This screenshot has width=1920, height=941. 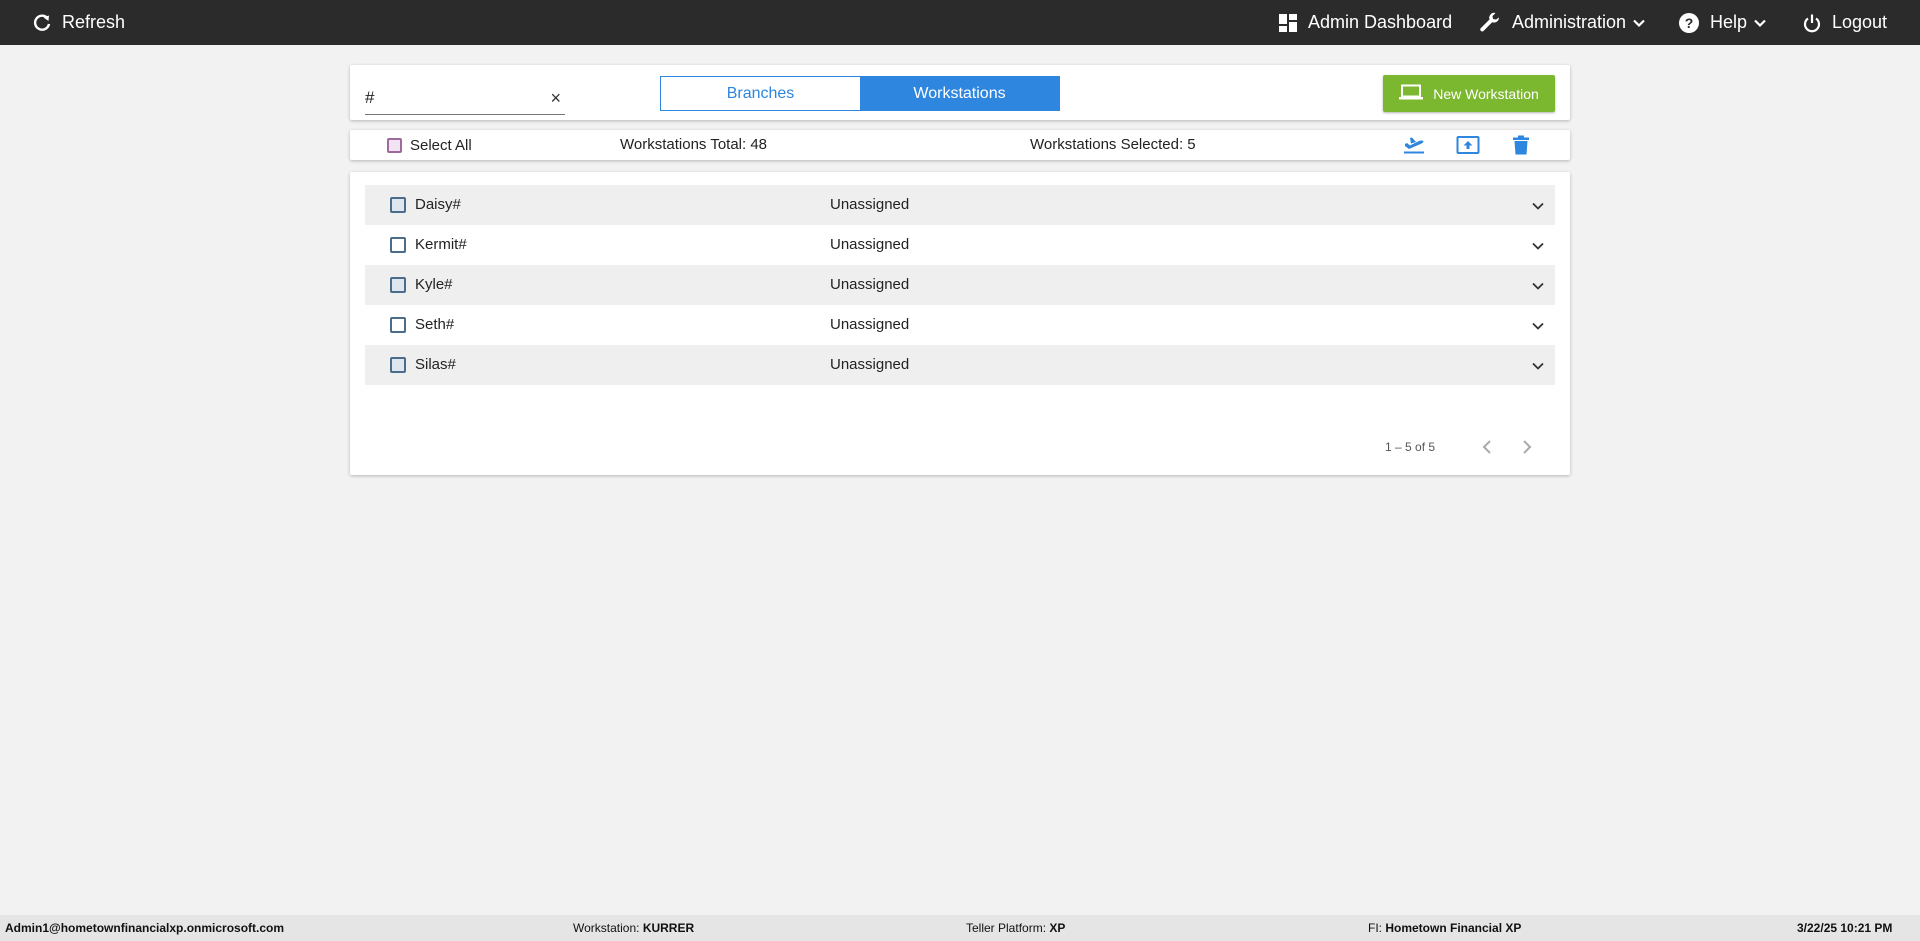 What do you see at coordinates (435, 364) in the screenshot?
I see `workstation-name: Silas#` at bounding box center [435, 364].